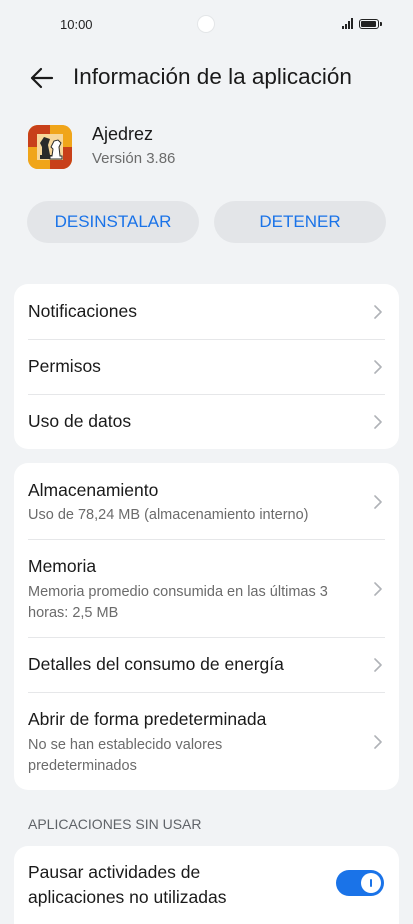 The width and height of the screenshot is (413, 924). I want to click on front-camera, so click(206, 24).